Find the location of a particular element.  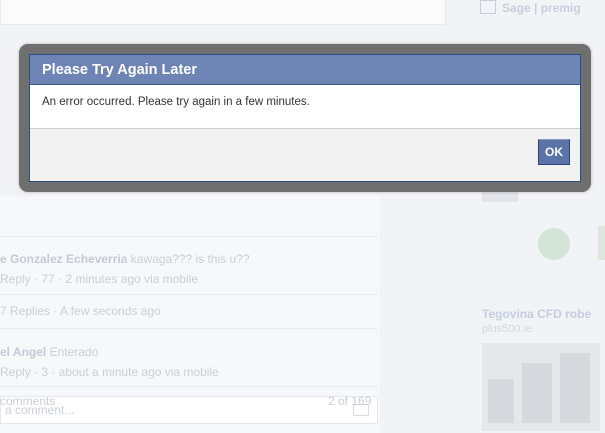

more-comments-link: comments is located at coordinates (28, 401).